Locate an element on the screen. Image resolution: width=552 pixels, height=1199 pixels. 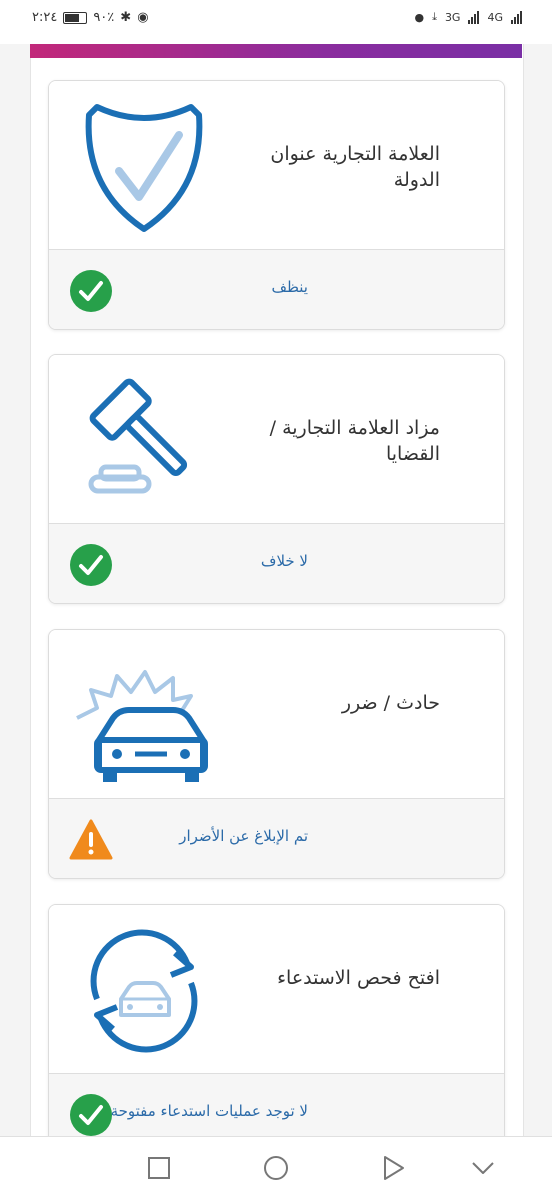
net-3g-label: 3G is located at coordinates (452, 17).